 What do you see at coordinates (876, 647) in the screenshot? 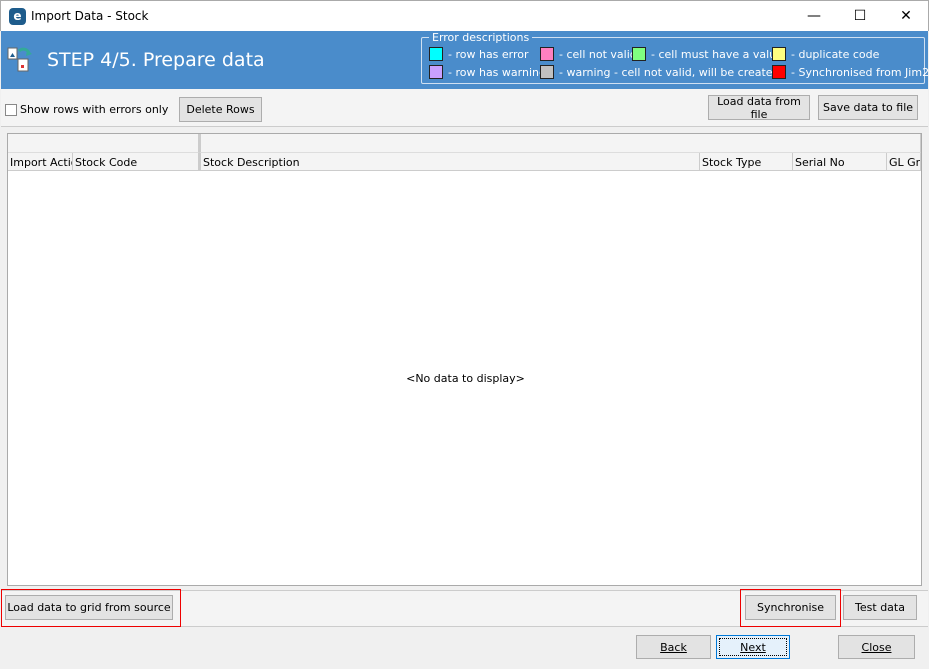
I see `close-button: Close` at bounding box center [876, 647].